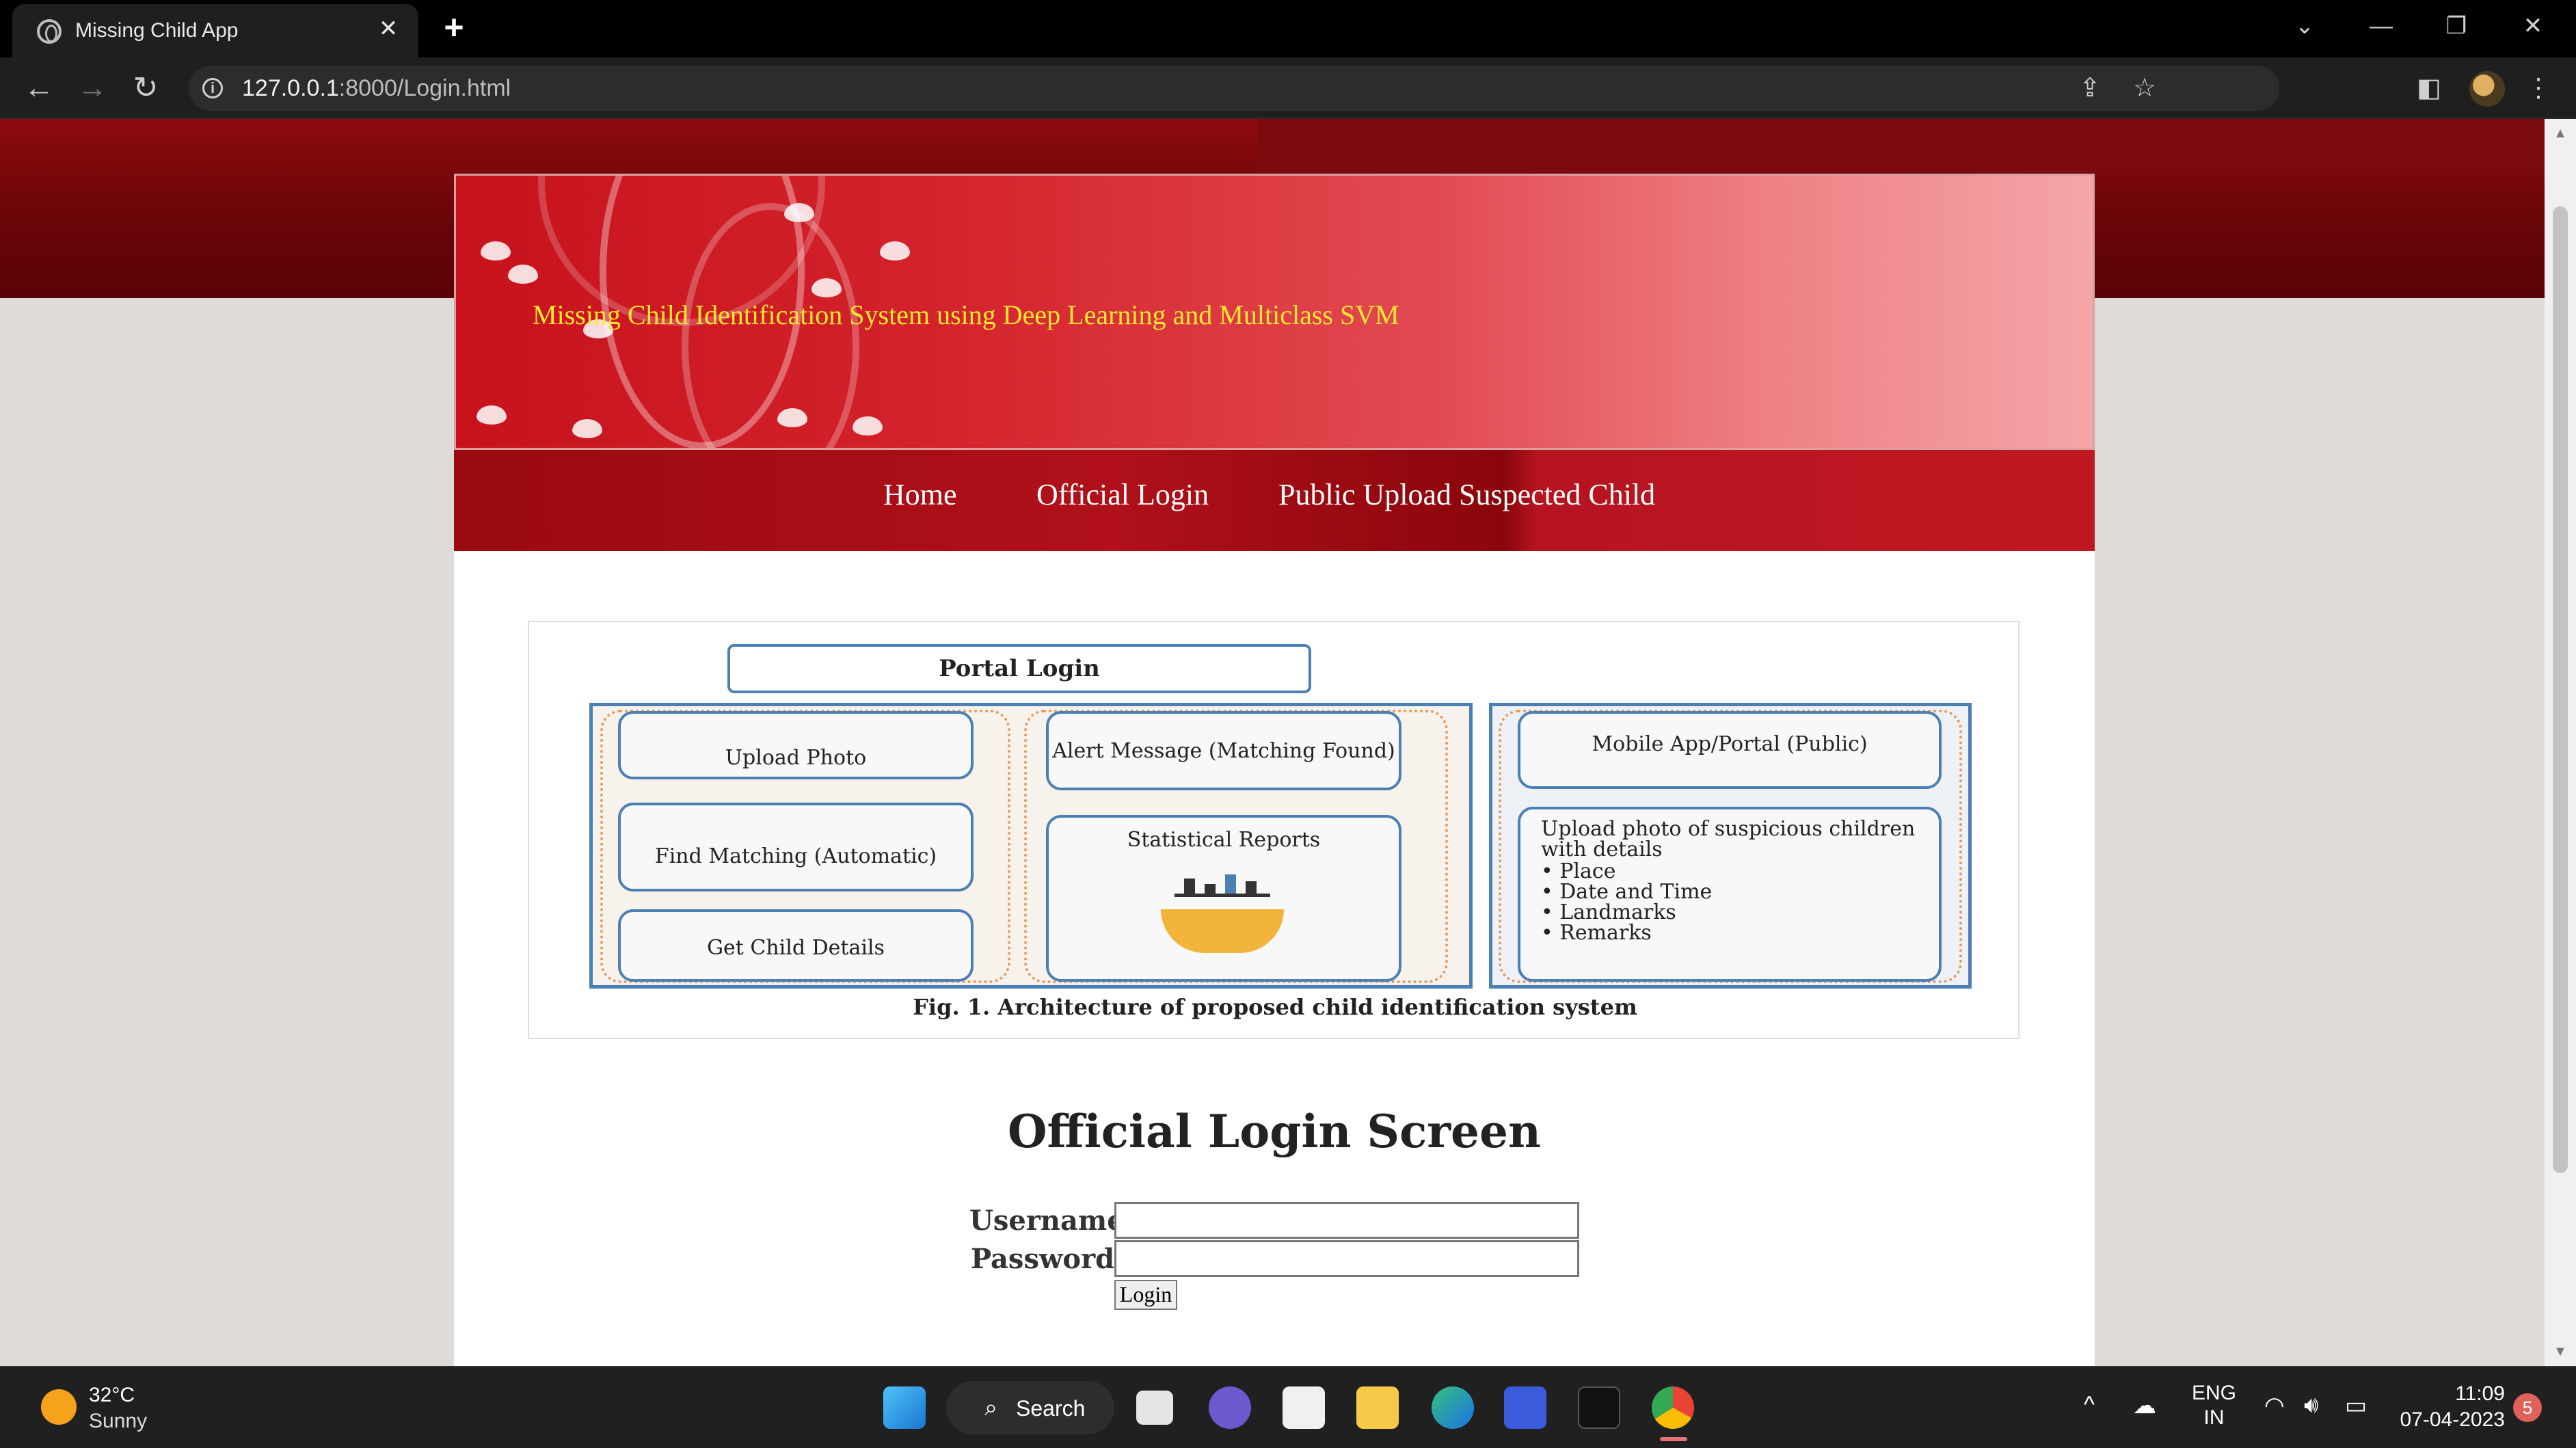 This screenshot has height=1448, width=2576. What do you see at coordinates (1578, 871) in the screenshot?
I see `list-item: • Place` at bounding box center [1578, 871].